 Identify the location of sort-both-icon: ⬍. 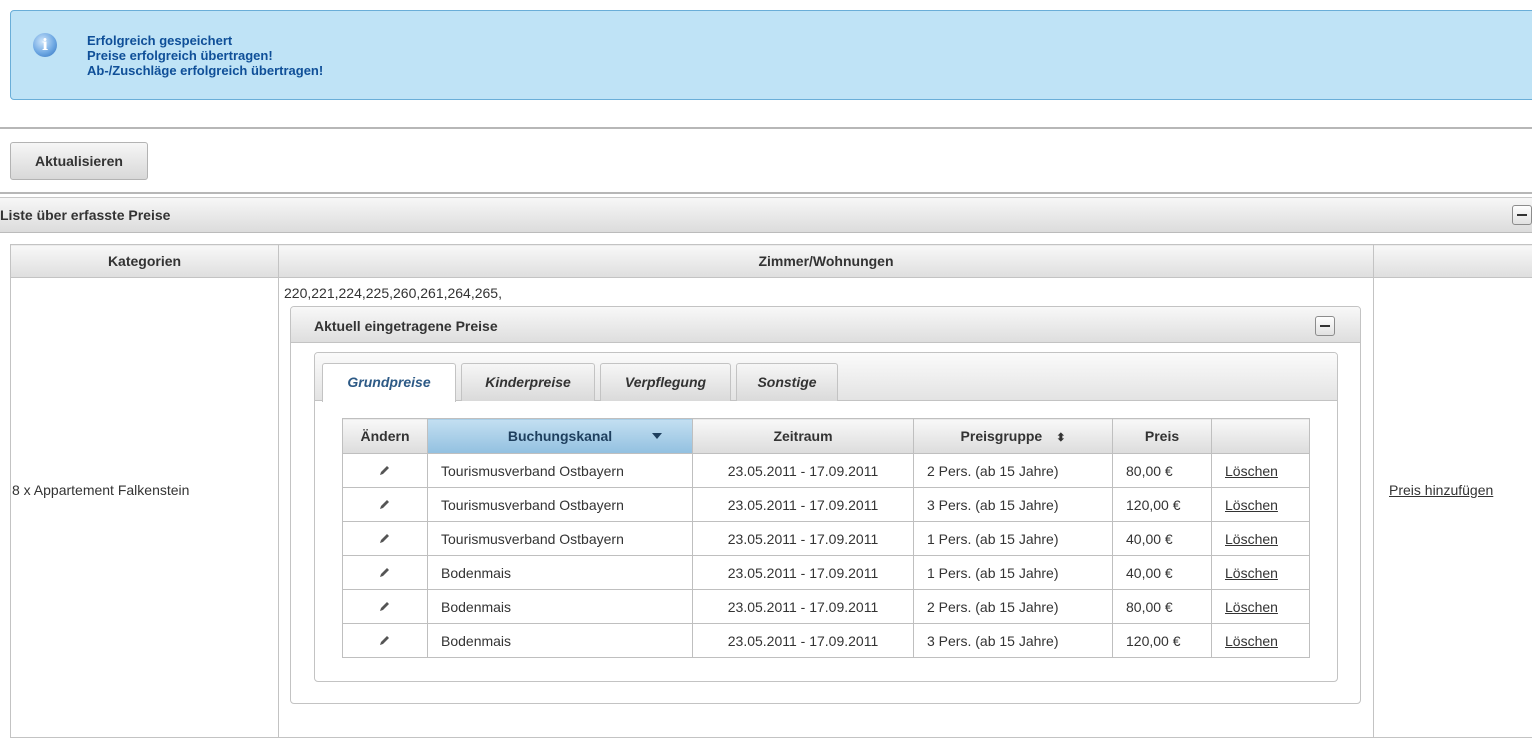
(1060, 437).